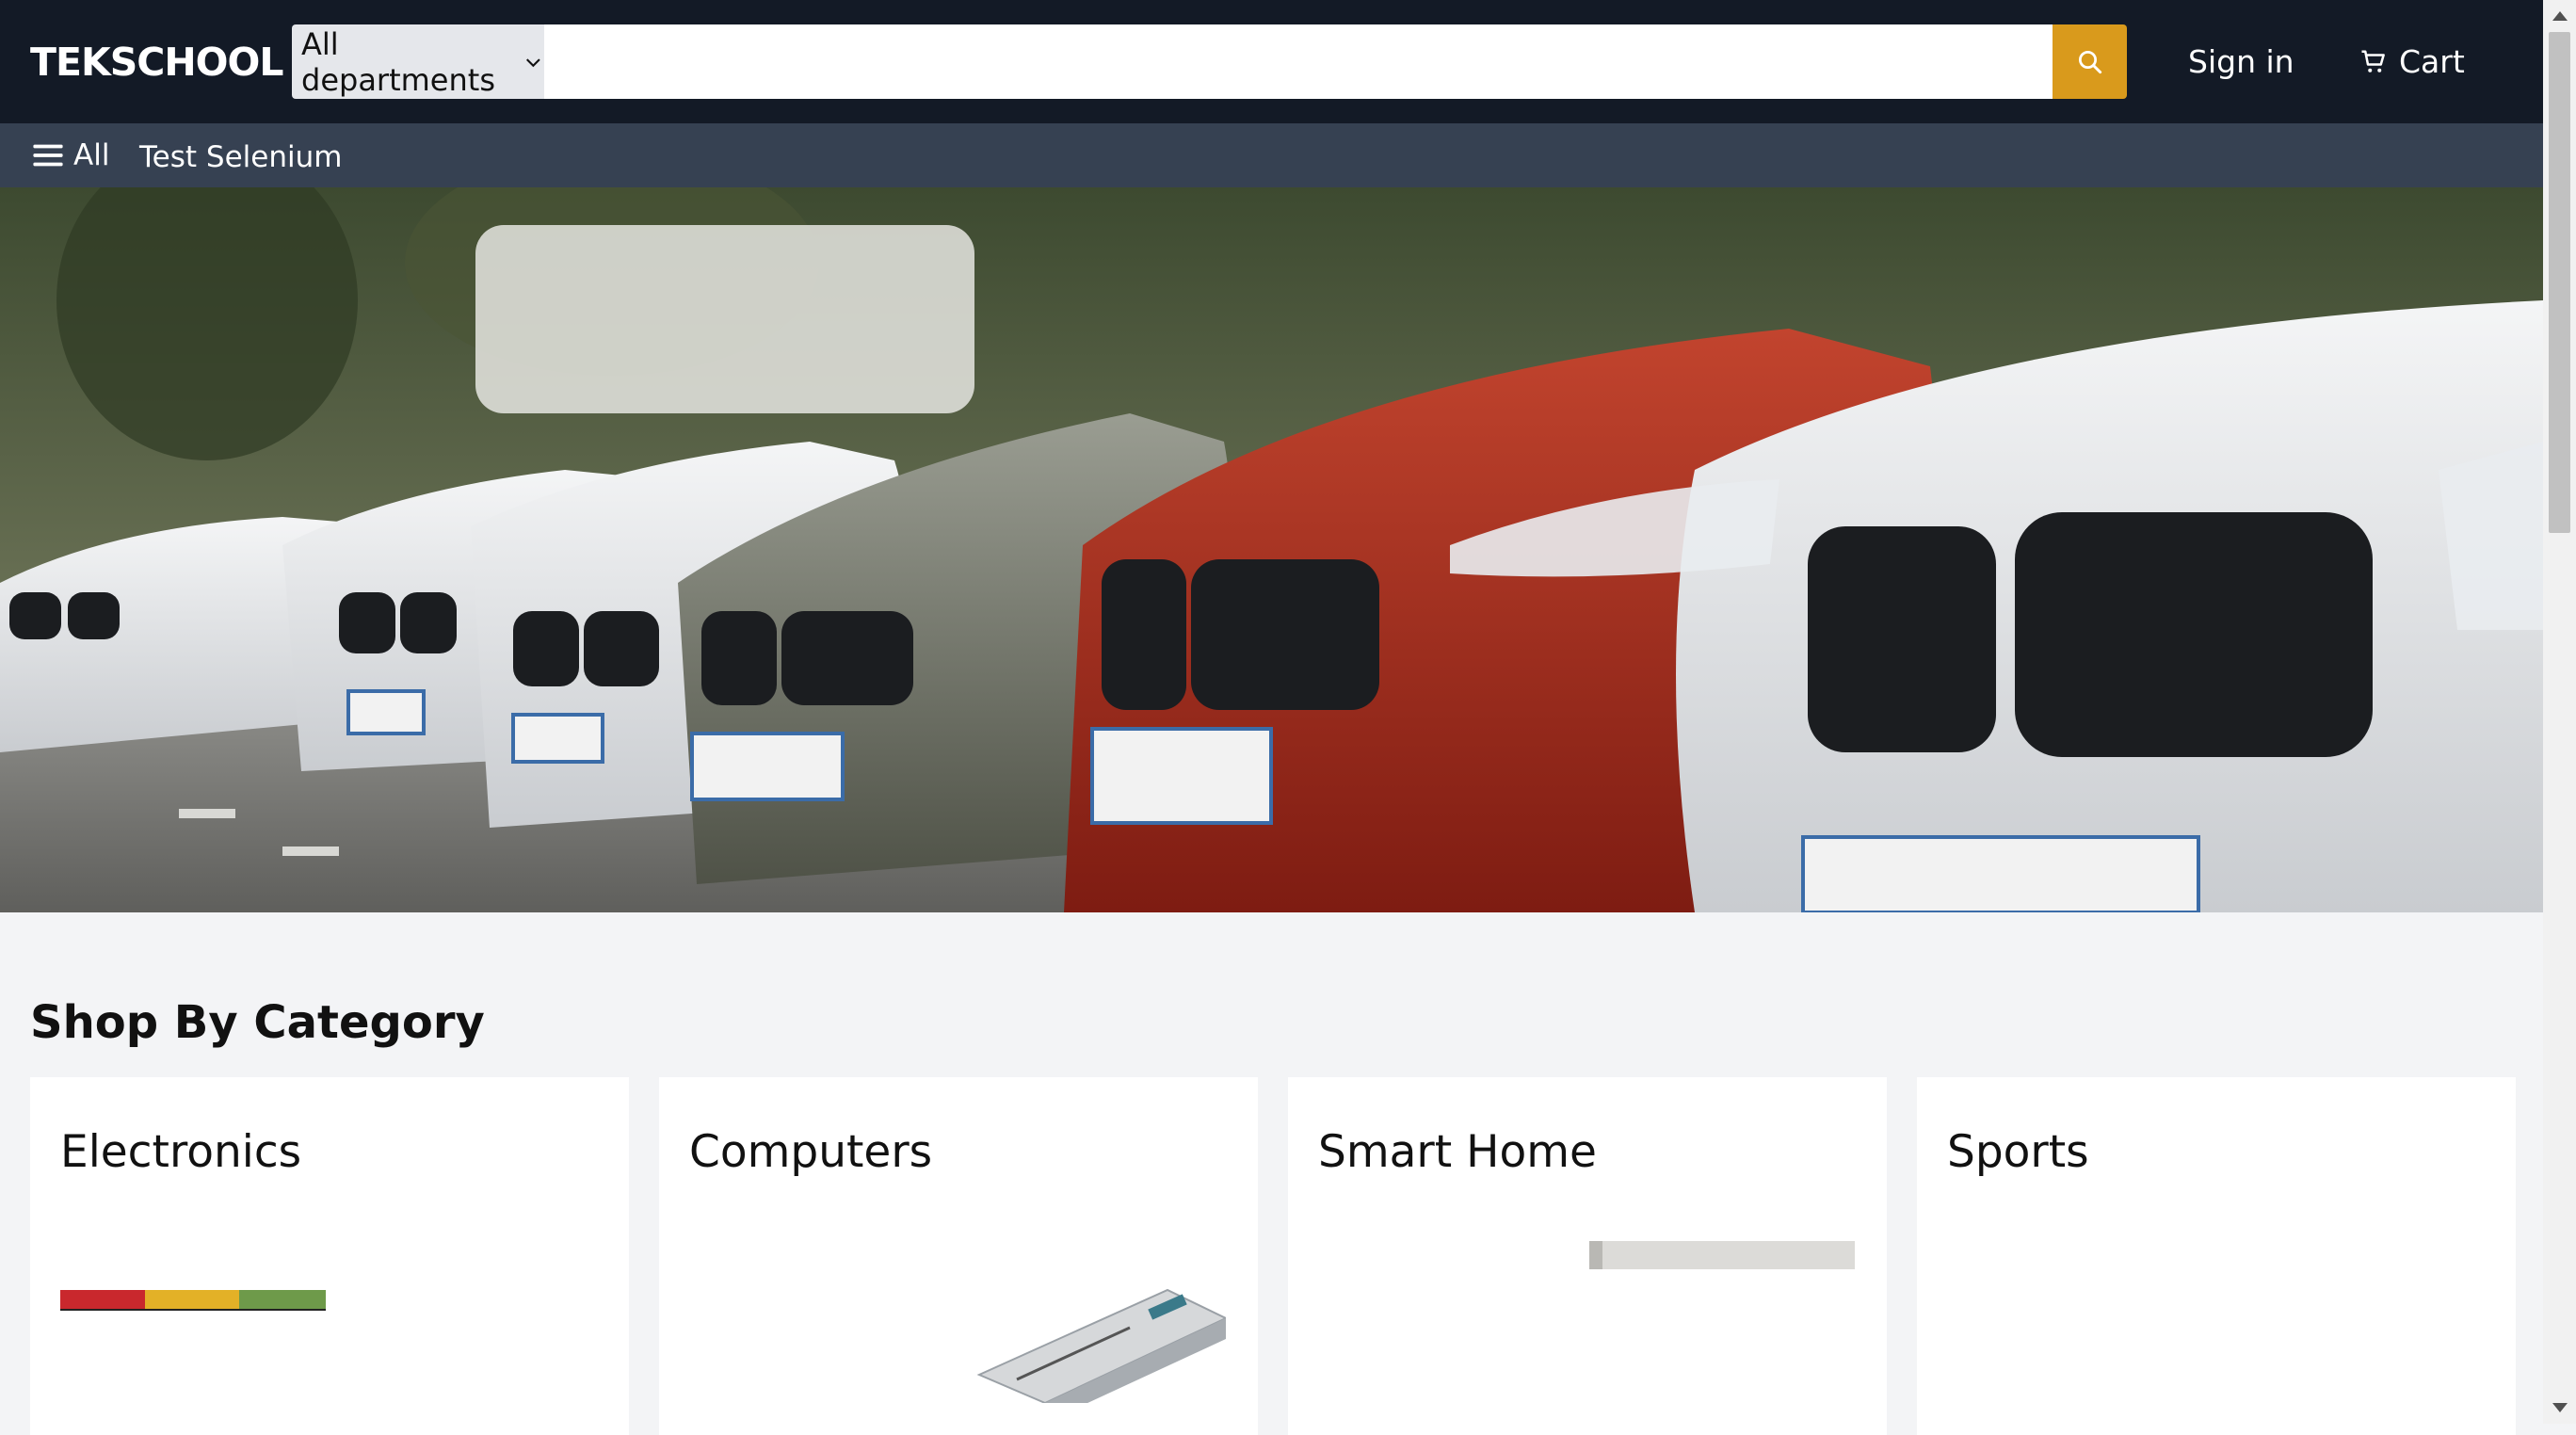  I want to click on all-menu-label: All, so click(91, 155).